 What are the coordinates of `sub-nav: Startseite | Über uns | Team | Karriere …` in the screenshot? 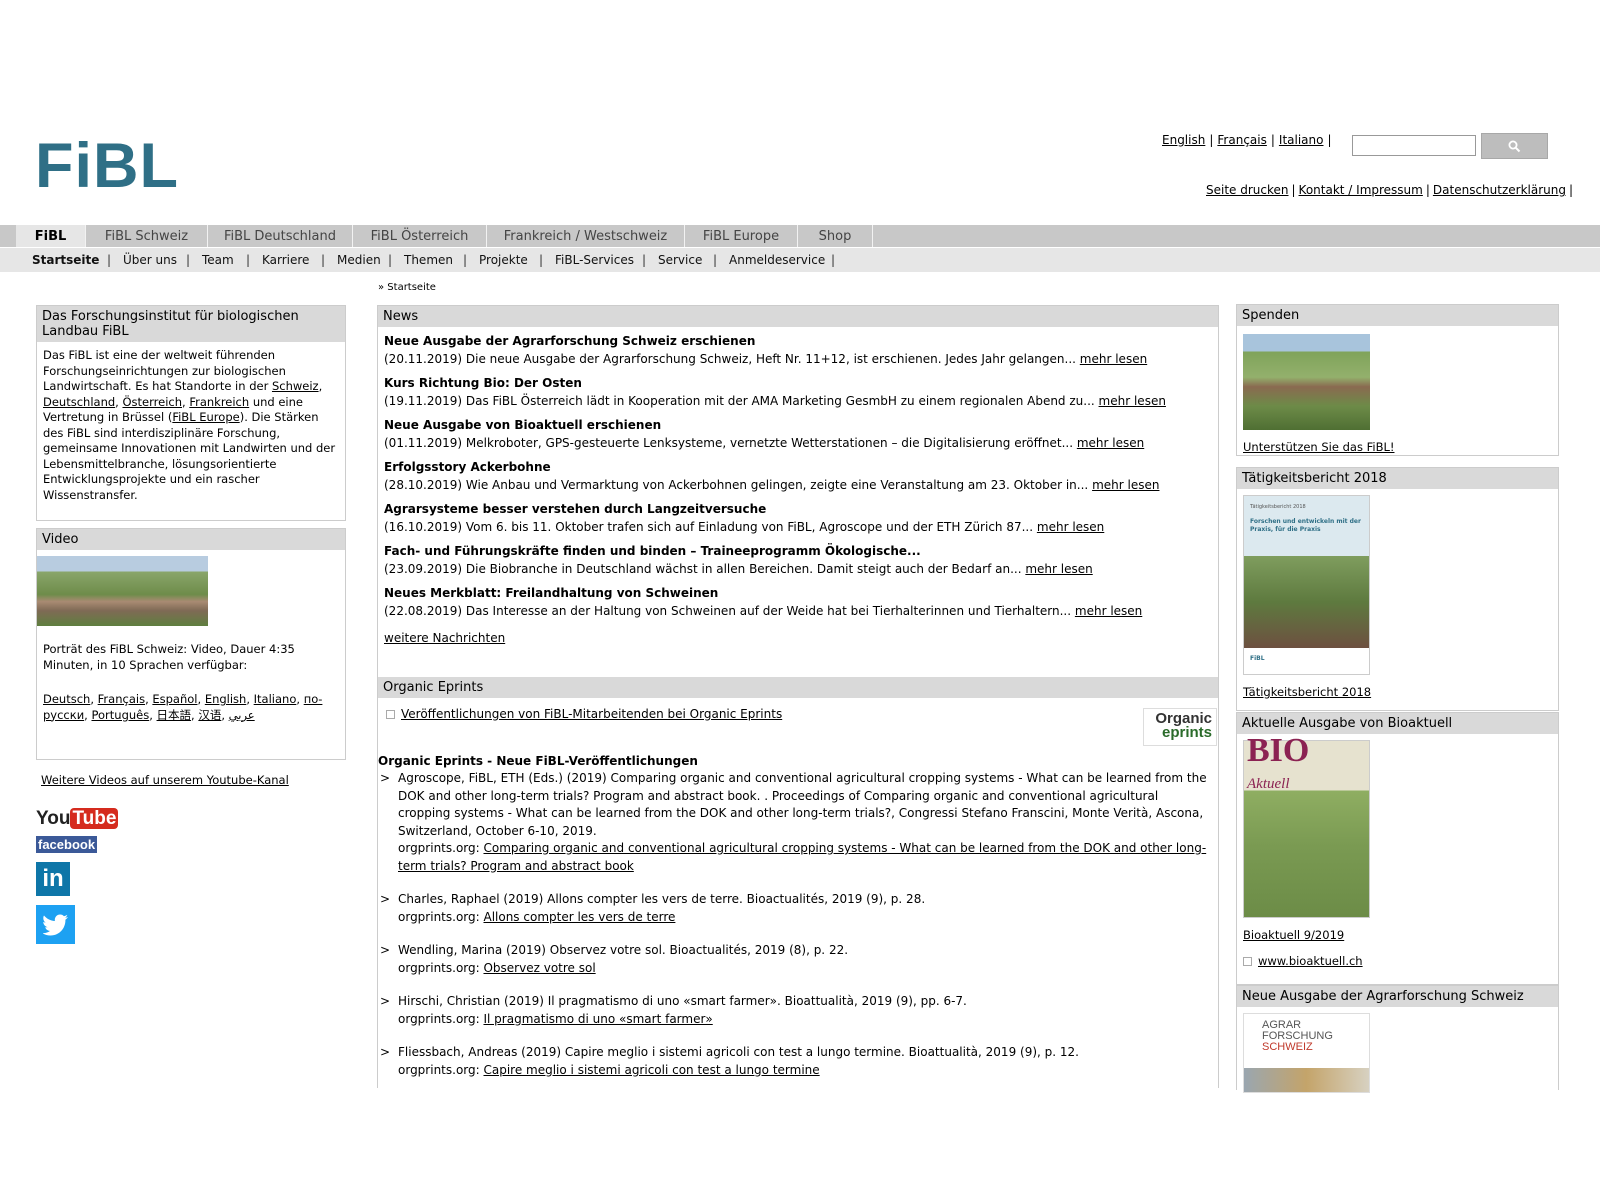 It's located at (800, 260).